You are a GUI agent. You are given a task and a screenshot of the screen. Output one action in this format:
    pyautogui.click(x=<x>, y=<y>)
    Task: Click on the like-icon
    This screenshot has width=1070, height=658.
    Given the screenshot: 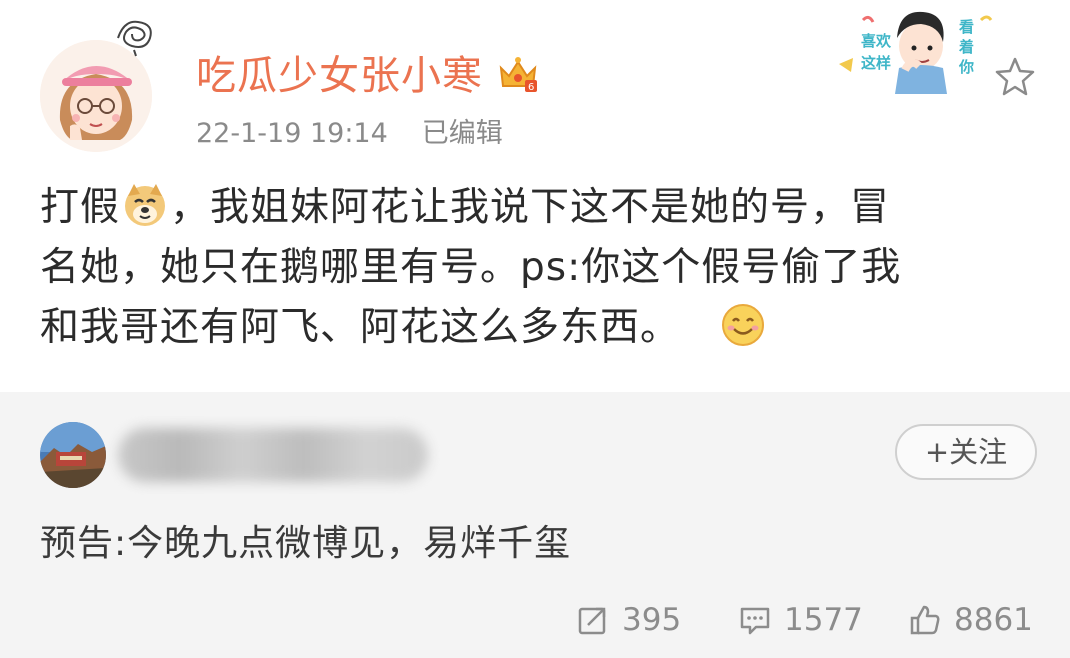 What is the action you would take?
    pyautogui.click(x=925, y=620)
    